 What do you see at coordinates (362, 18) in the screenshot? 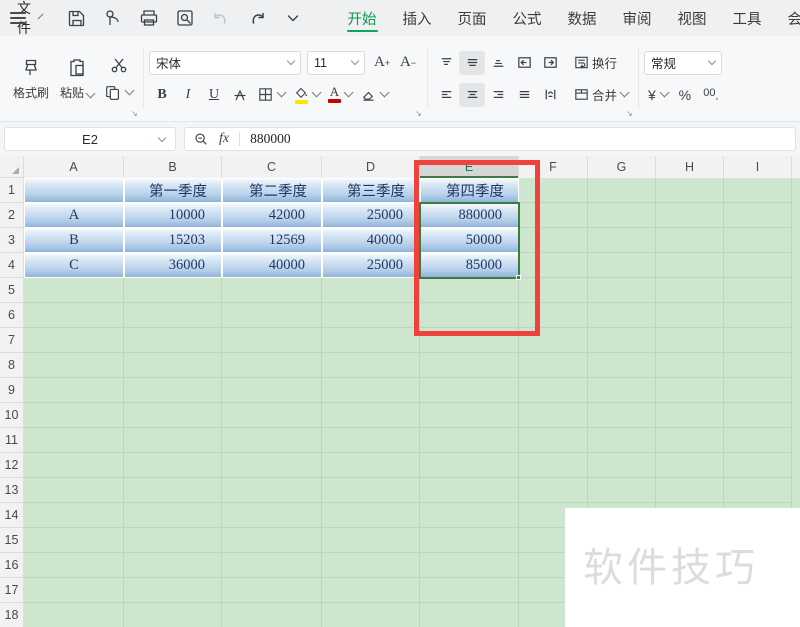
I see `tab-home: 开始` at bounding box center [362, 18].